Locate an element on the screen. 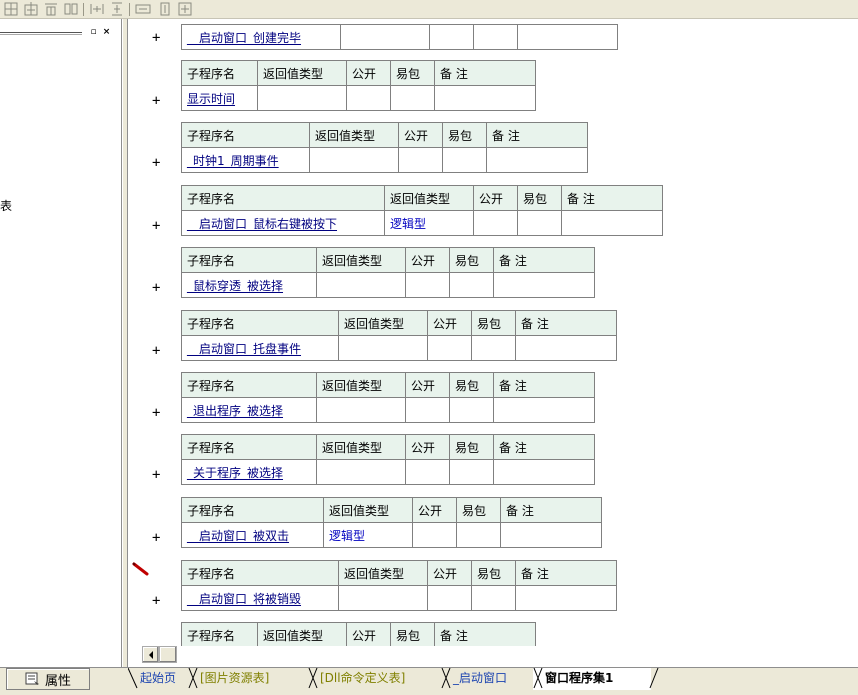 The image size is (858, 695). tab-label: [Dll命令定义表] is located at coordinates (363, 678).